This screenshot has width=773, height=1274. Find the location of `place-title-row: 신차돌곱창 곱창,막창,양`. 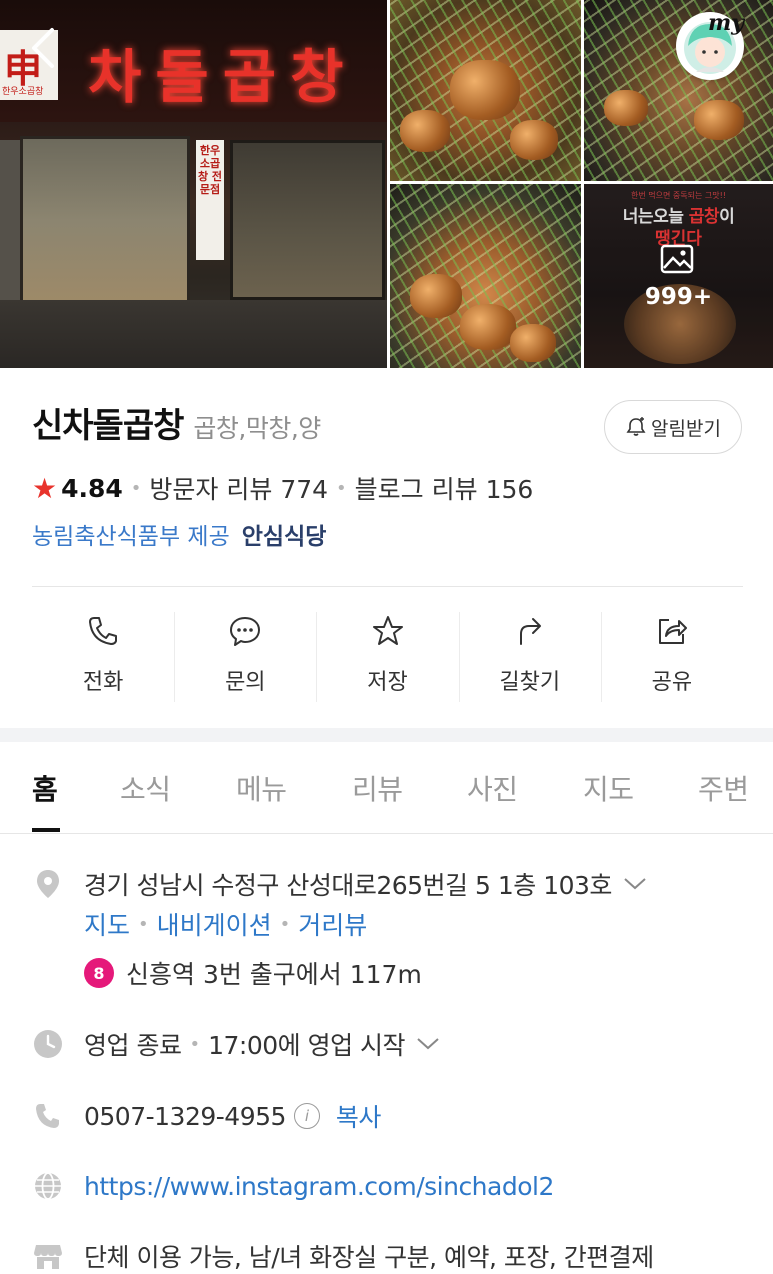

place-title-row: 신차돌곱창 곱창,막창,양 is located at coordinates (176, 422).